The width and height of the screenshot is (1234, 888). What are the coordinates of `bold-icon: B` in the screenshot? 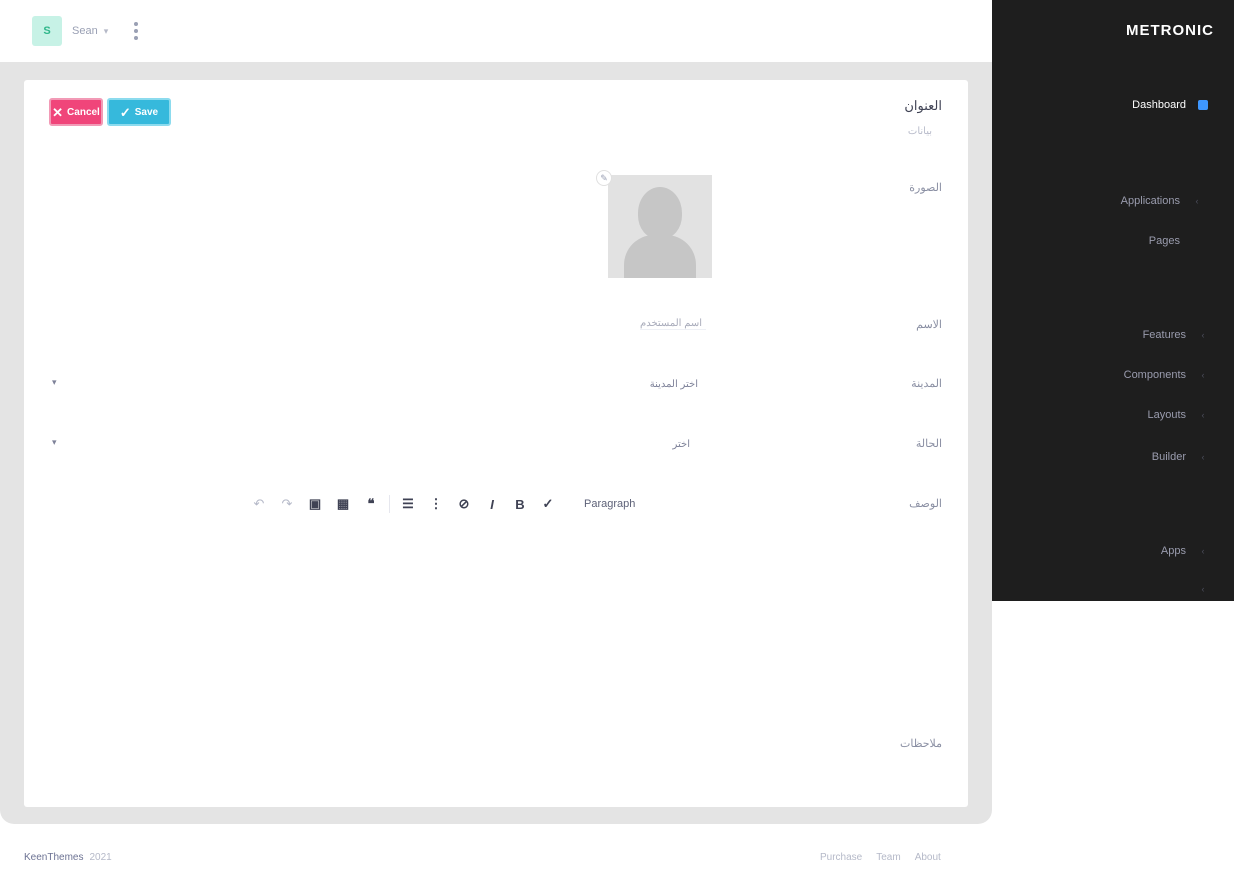 It's located at (520, 504).